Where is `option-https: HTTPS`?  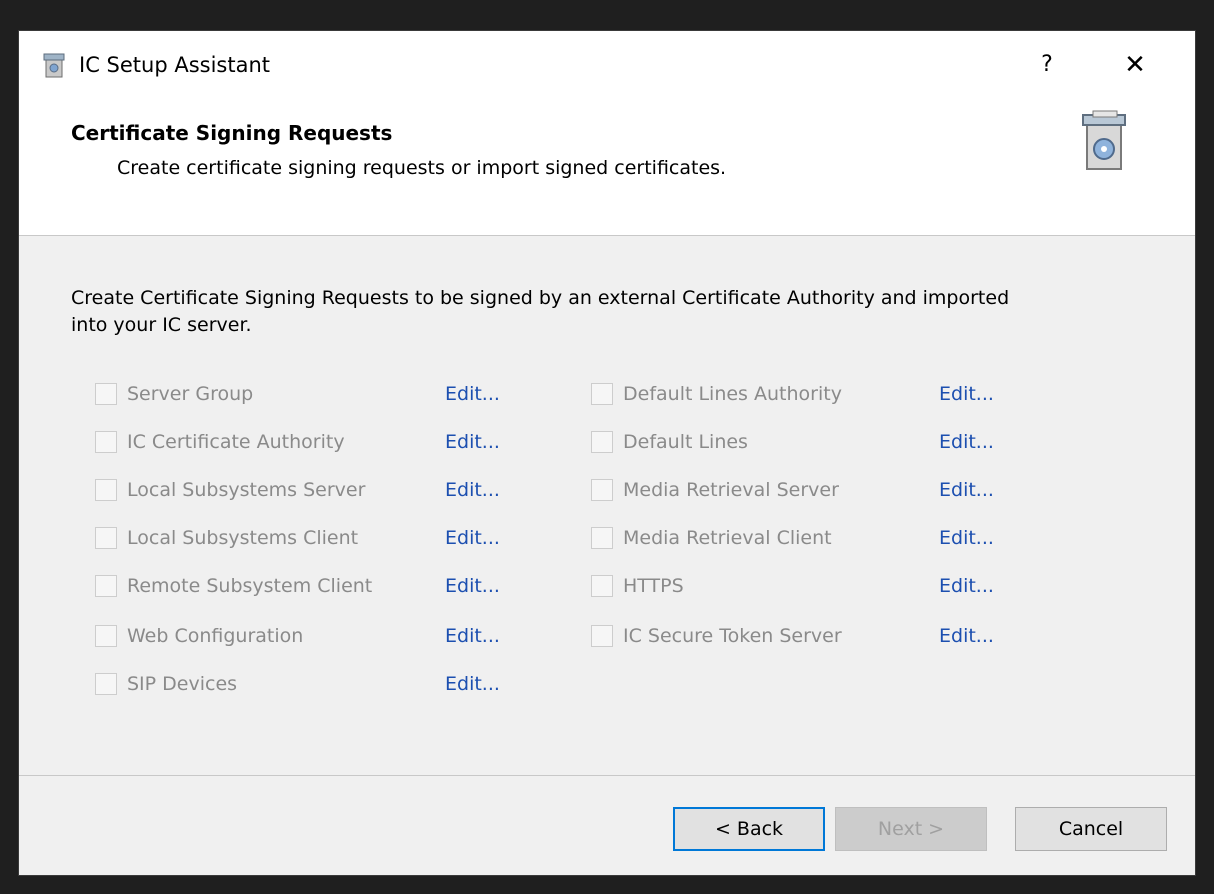 option-https: HTTPS is located at coordinates (637, 586).